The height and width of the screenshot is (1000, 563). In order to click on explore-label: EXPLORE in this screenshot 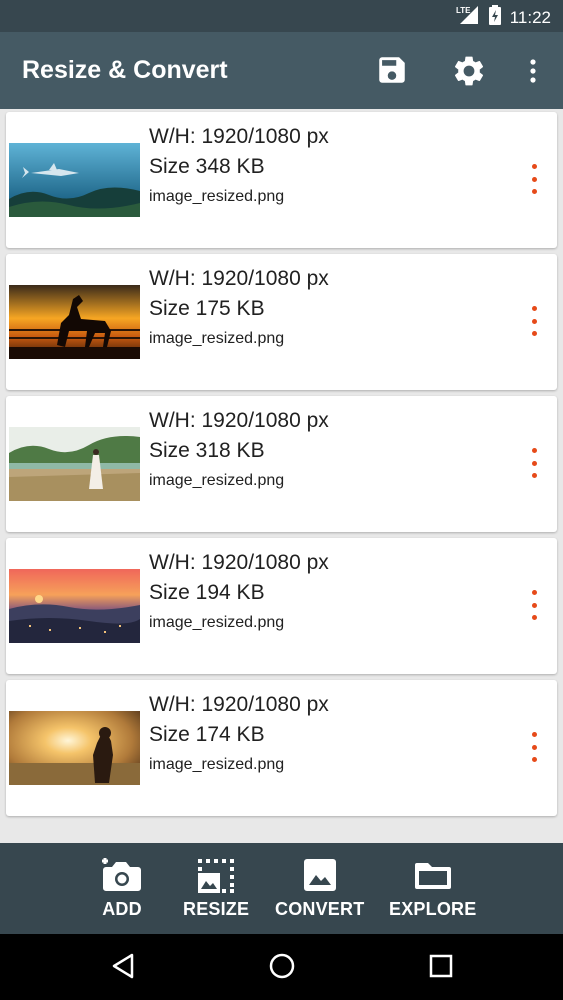, I will do `click(433, 909)`.